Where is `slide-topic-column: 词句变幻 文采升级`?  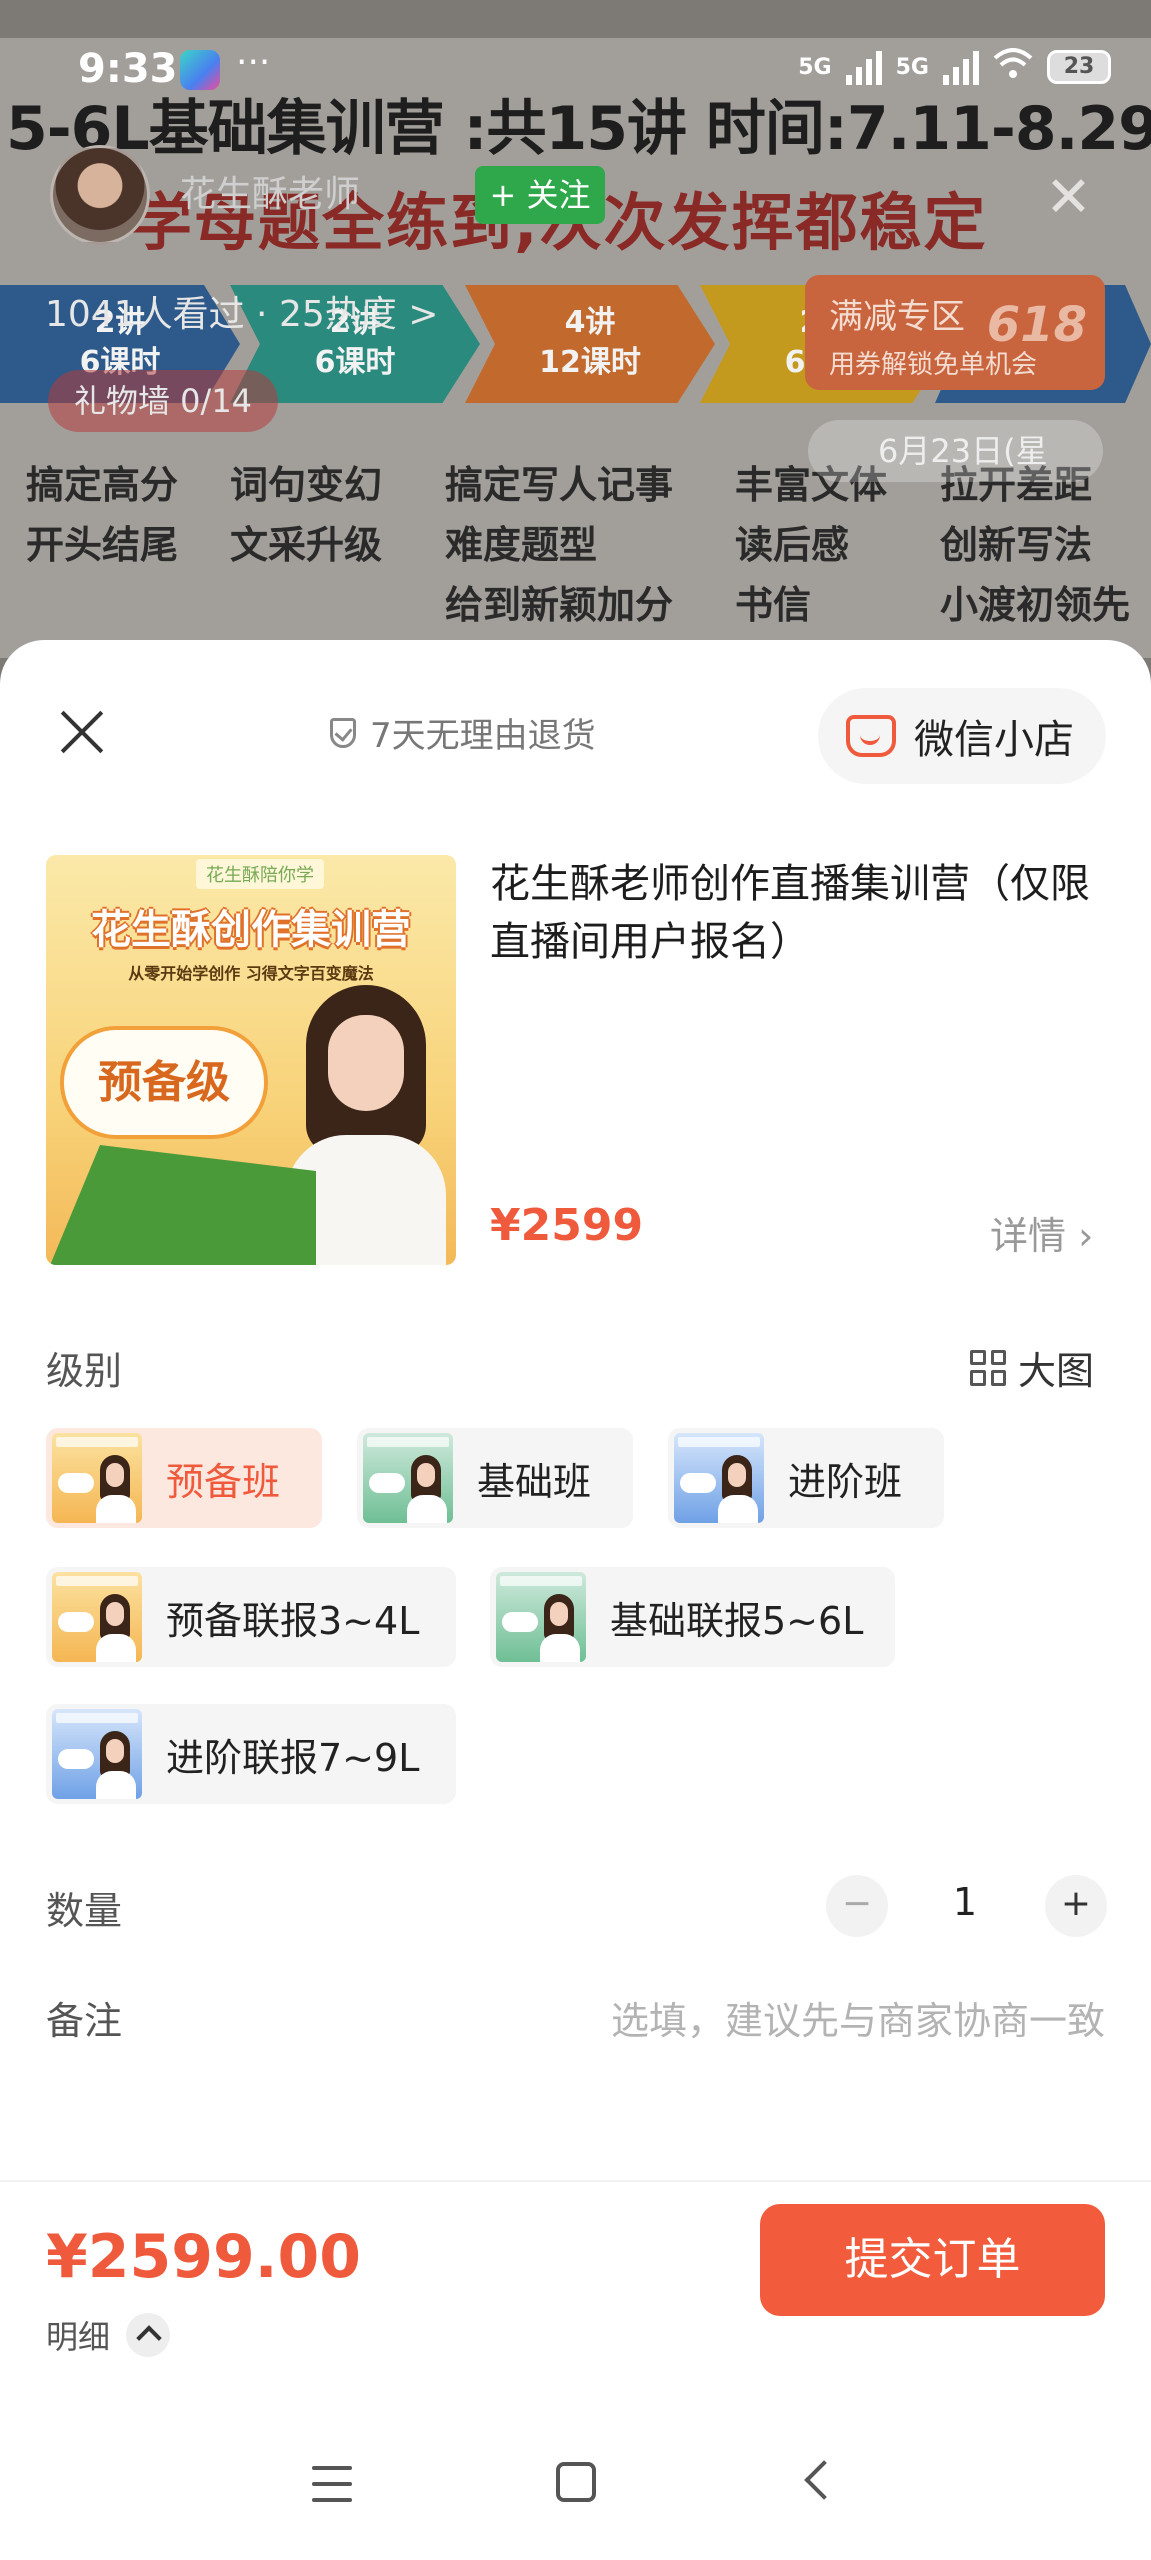 slide-topic-column: 词句变幻 文采升级 is located at coordinates (306, 515).